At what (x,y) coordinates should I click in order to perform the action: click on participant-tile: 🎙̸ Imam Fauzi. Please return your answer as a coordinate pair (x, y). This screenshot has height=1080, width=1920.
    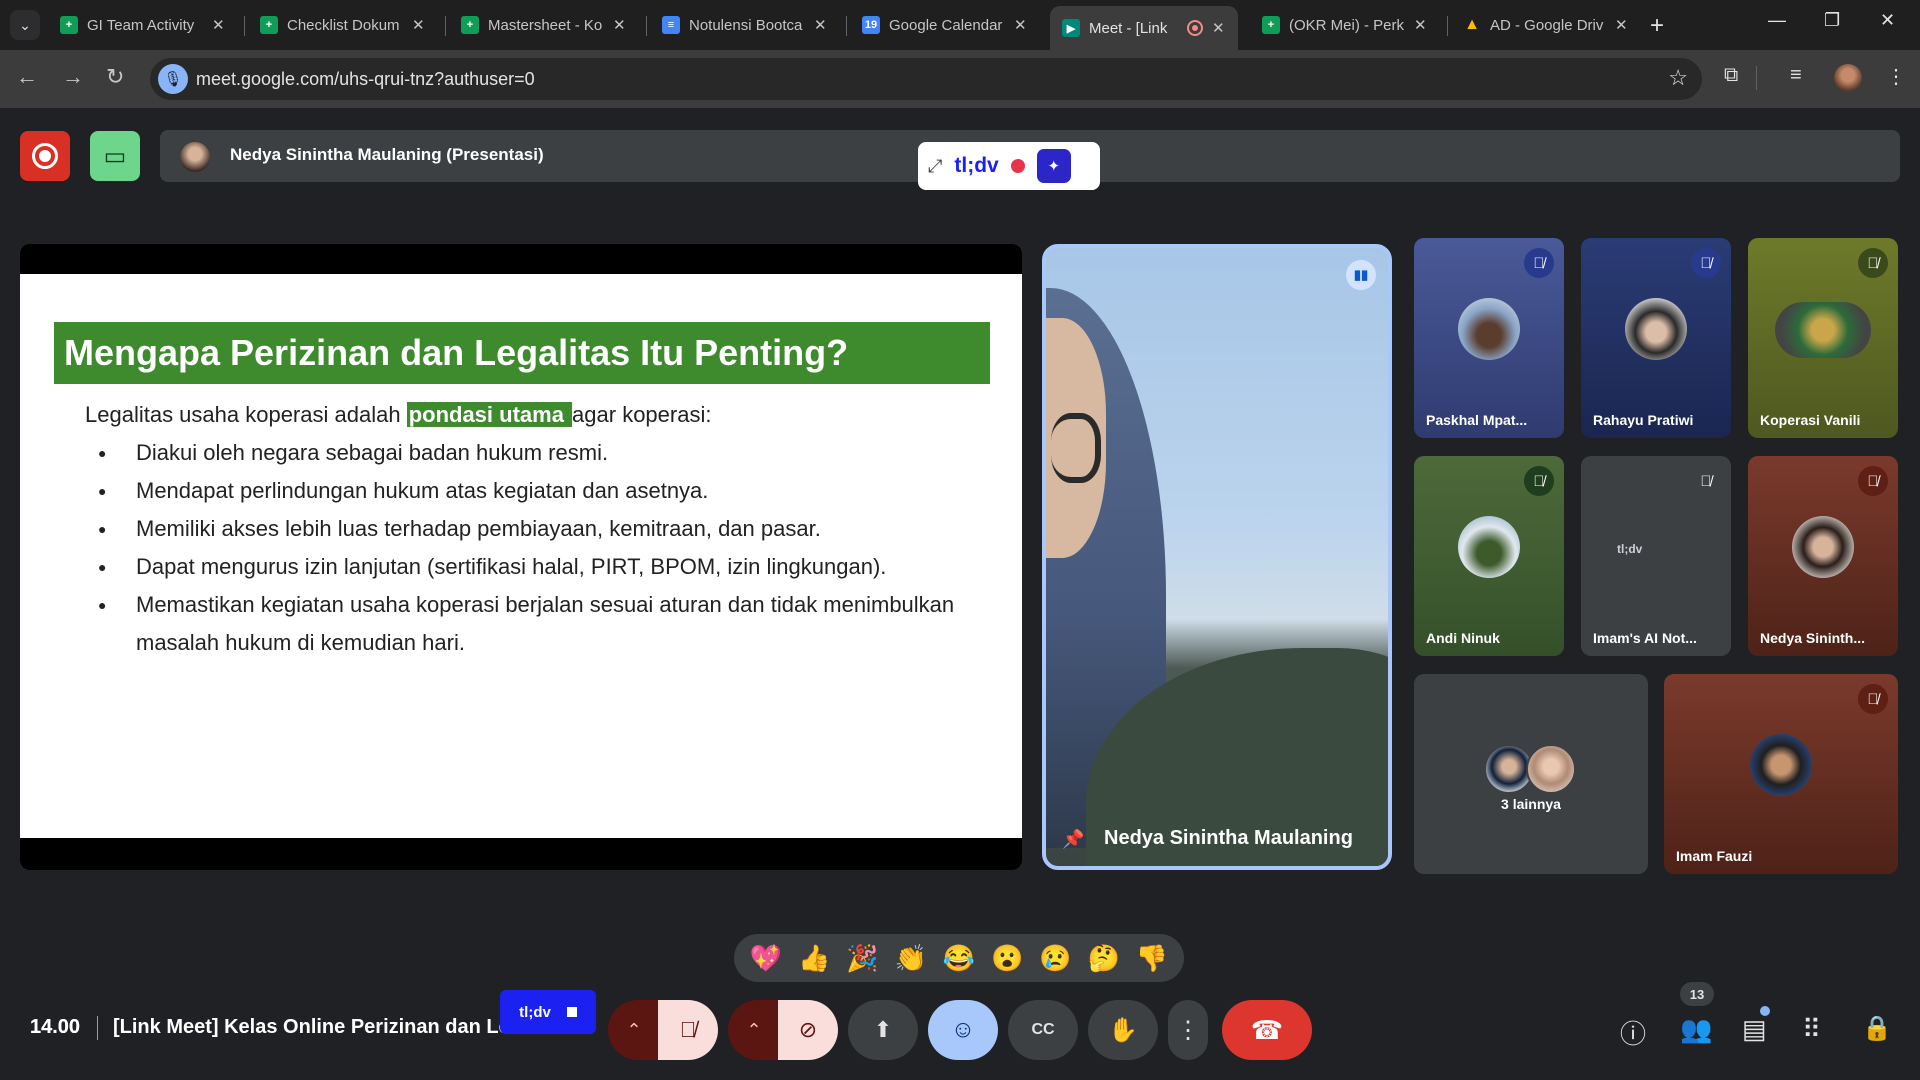
    Looking at the image, I should click on (1781, 774).